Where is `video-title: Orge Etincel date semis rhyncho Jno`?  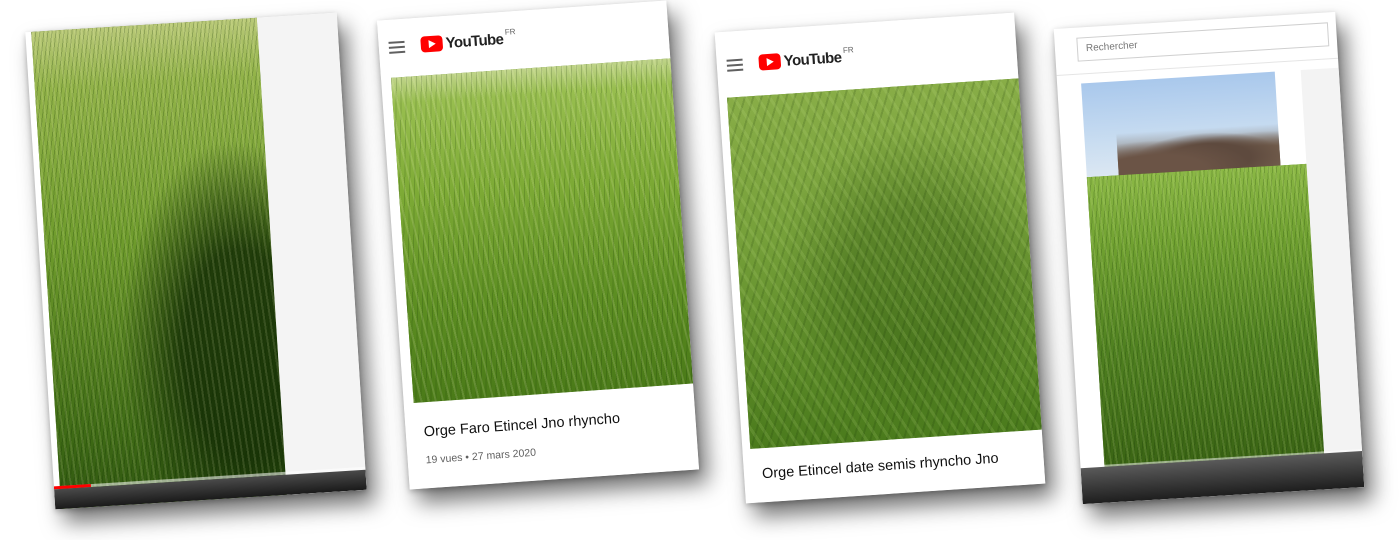 video-title: Orge Etincel date semis rhyncho Jno is located at coordinates (880, 467).